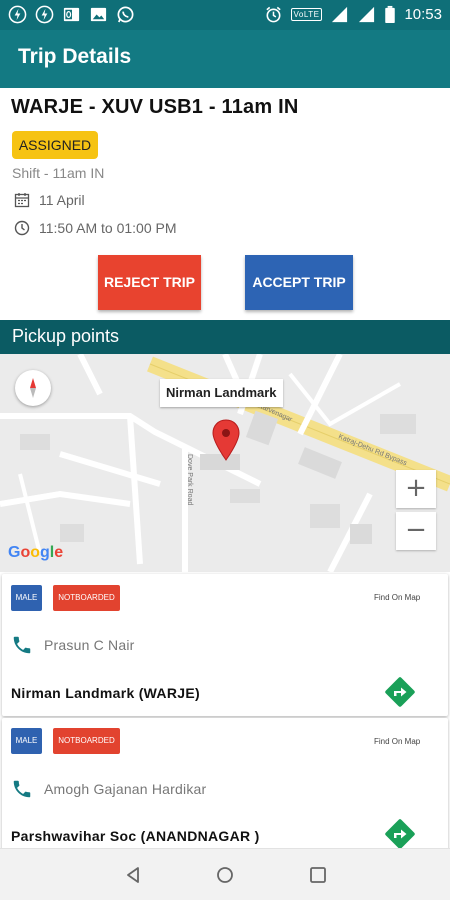 Image resolution: width=450 pixels, height=900 pixels. What do you see at coordinates (226, 440) in the screenshot?
I see `map-marker-icon` at bounding box center [226, 440].